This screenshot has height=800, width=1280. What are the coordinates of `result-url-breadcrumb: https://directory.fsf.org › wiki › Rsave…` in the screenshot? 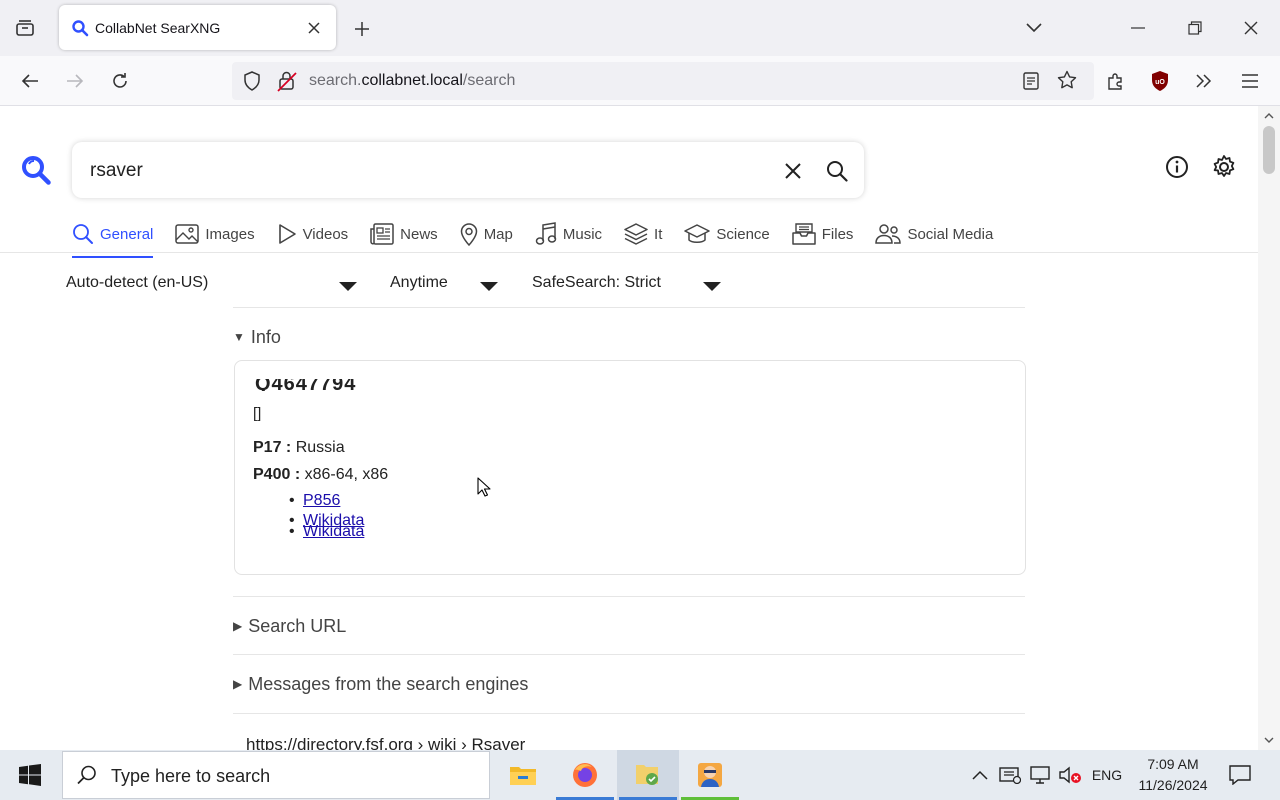 It's located at (385, 742).